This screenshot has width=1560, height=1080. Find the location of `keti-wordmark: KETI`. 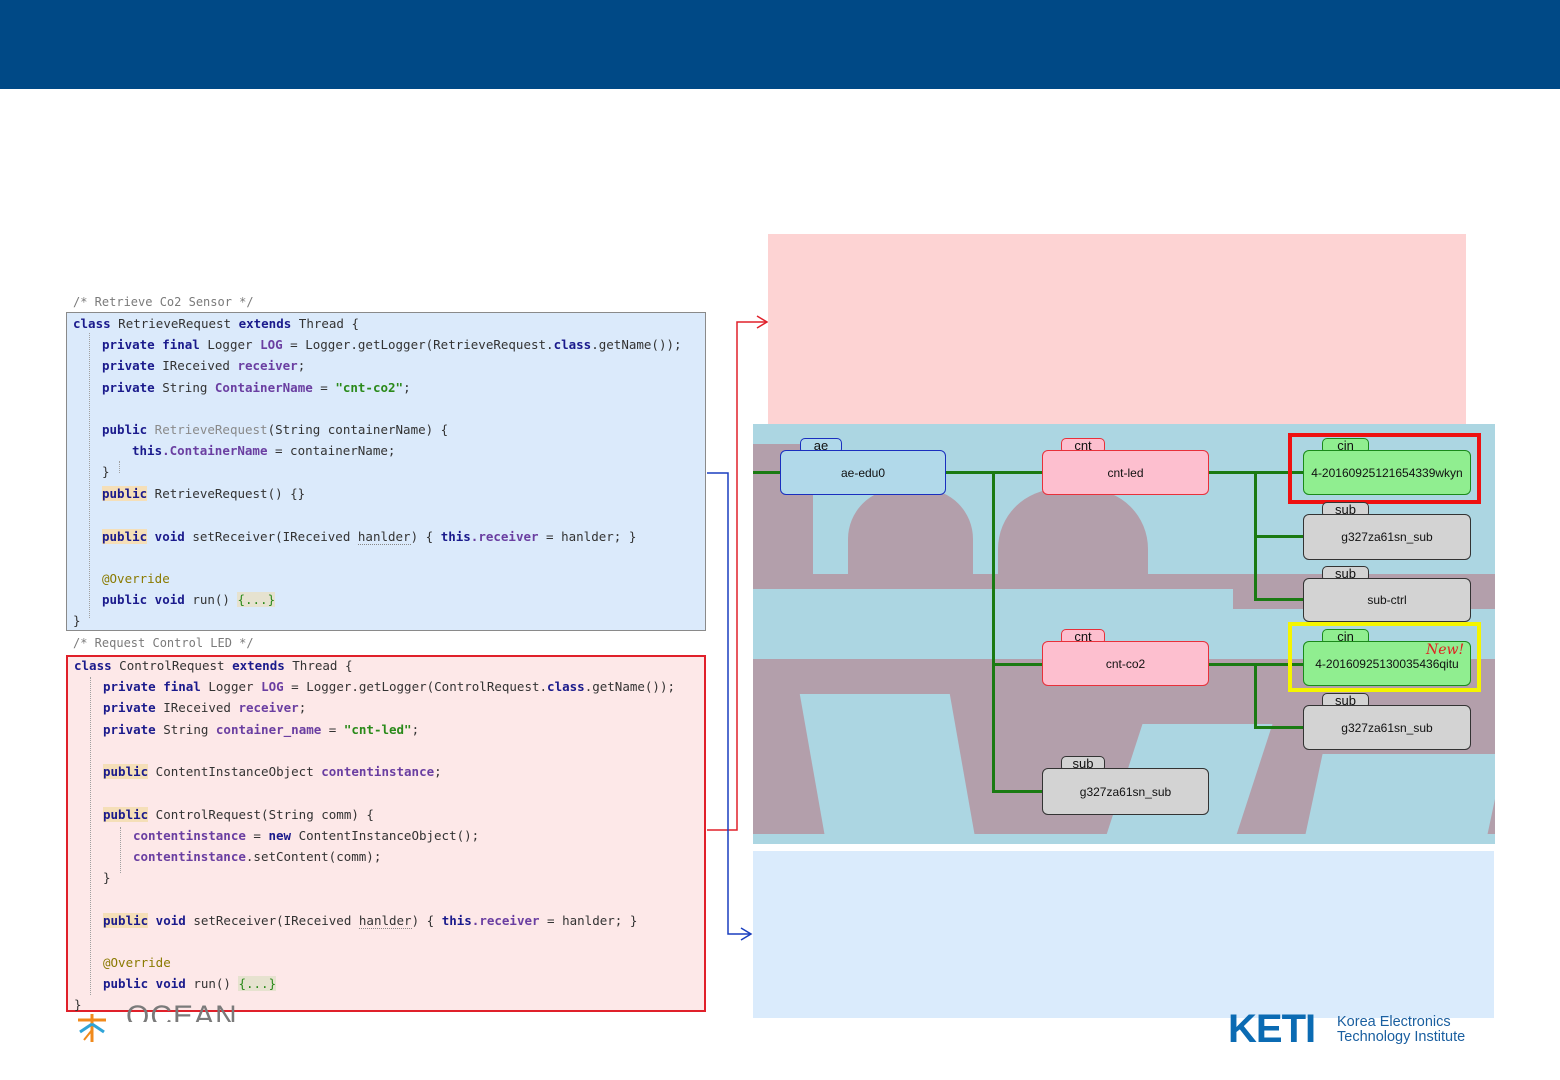

keti-wordmark: KETI is located at coordinates (1272, 1029).